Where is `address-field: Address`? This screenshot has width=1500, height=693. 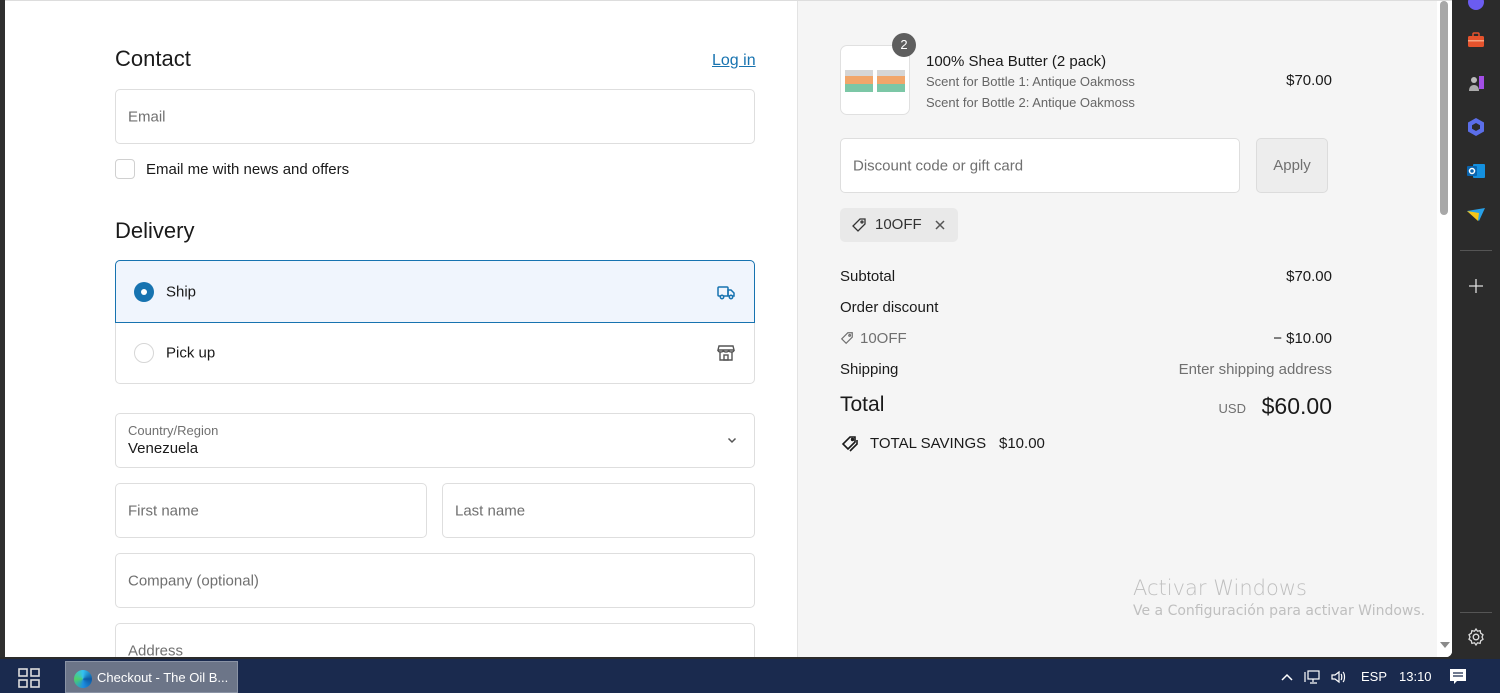 address-field: Address is located at coordinates (435, 640).